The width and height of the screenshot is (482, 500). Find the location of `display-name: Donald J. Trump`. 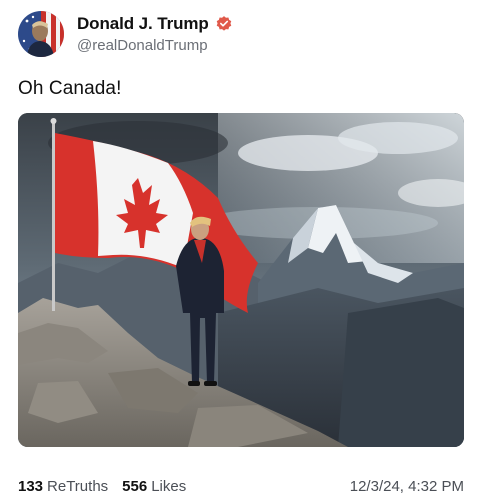

display-name: Donald J. Trump is located at coordinates (143, 24).